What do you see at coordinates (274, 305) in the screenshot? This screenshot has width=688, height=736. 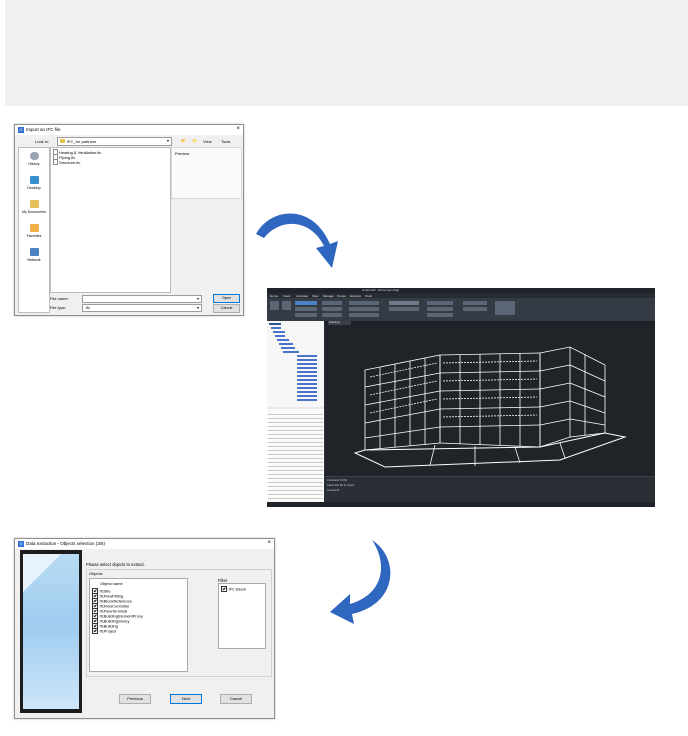 I see `line-tool-icon` at bounding box center [274, 305].